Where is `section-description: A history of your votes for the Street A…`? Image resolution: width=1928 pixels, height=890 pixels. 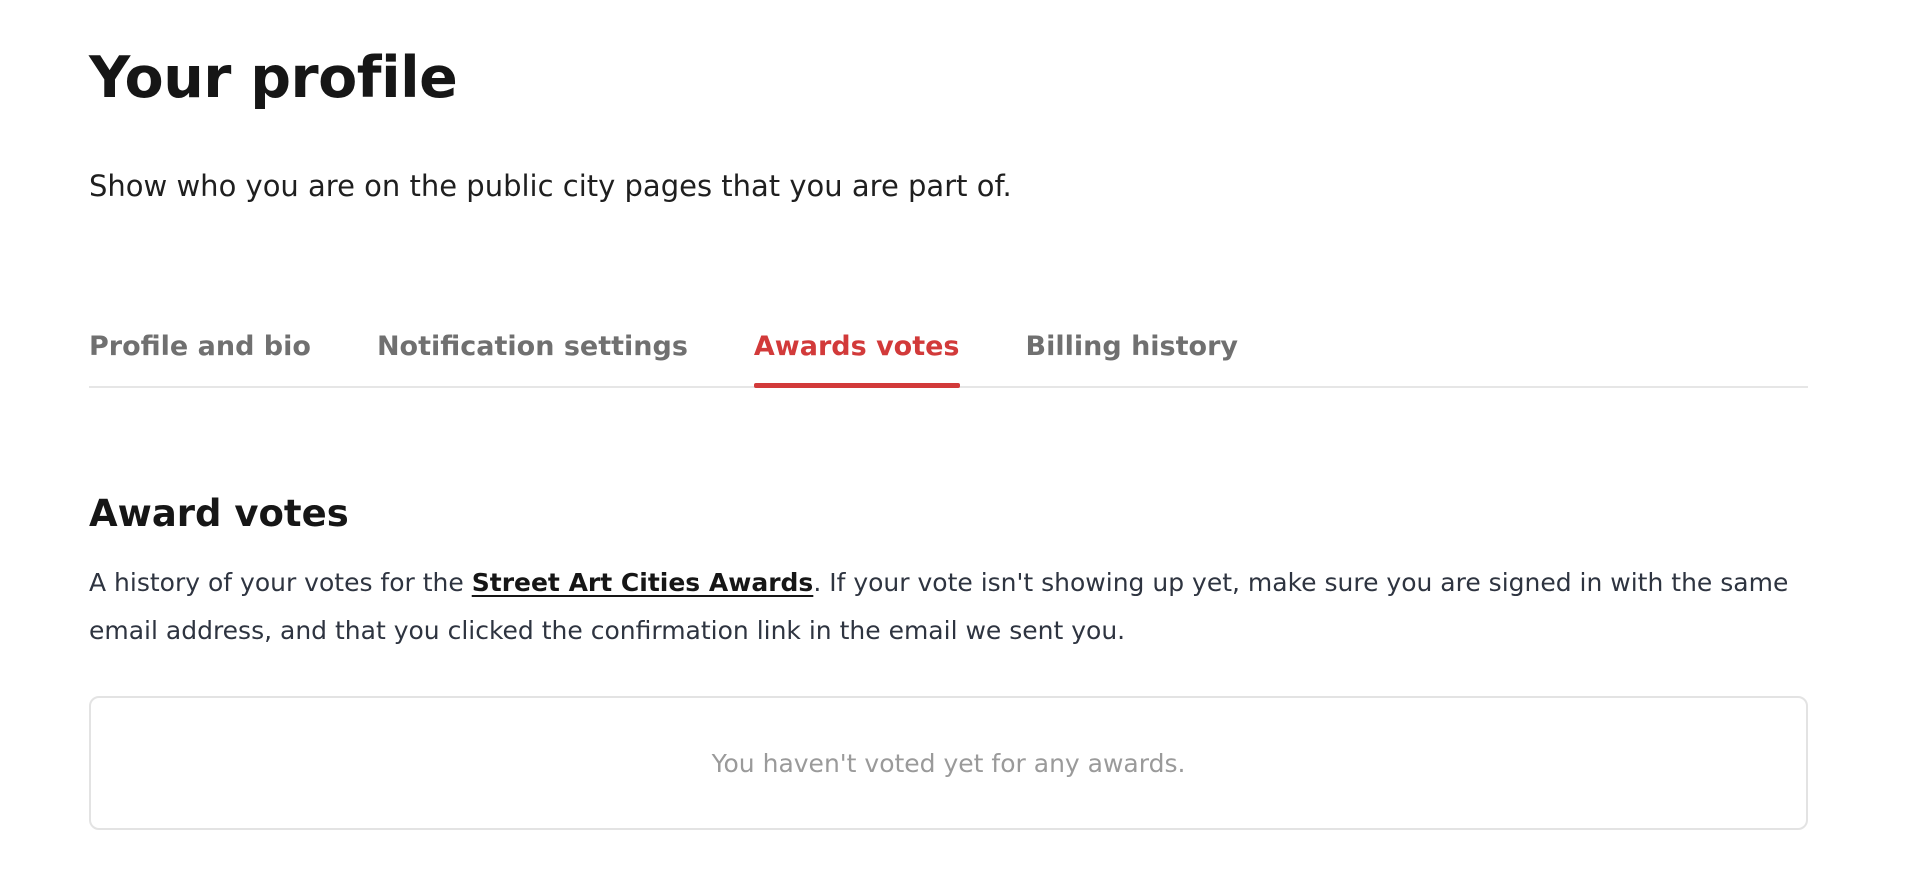
section-description: A history of your votes for the Street A… is located at coordinates (948, 607).